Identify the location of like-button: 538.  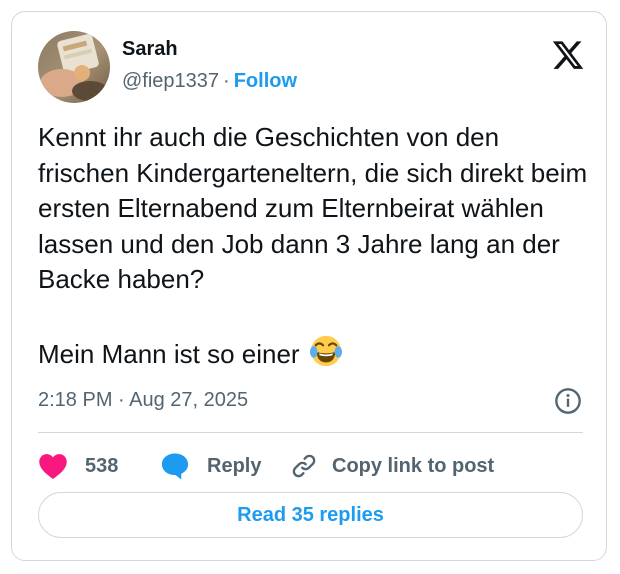
(78, 466).